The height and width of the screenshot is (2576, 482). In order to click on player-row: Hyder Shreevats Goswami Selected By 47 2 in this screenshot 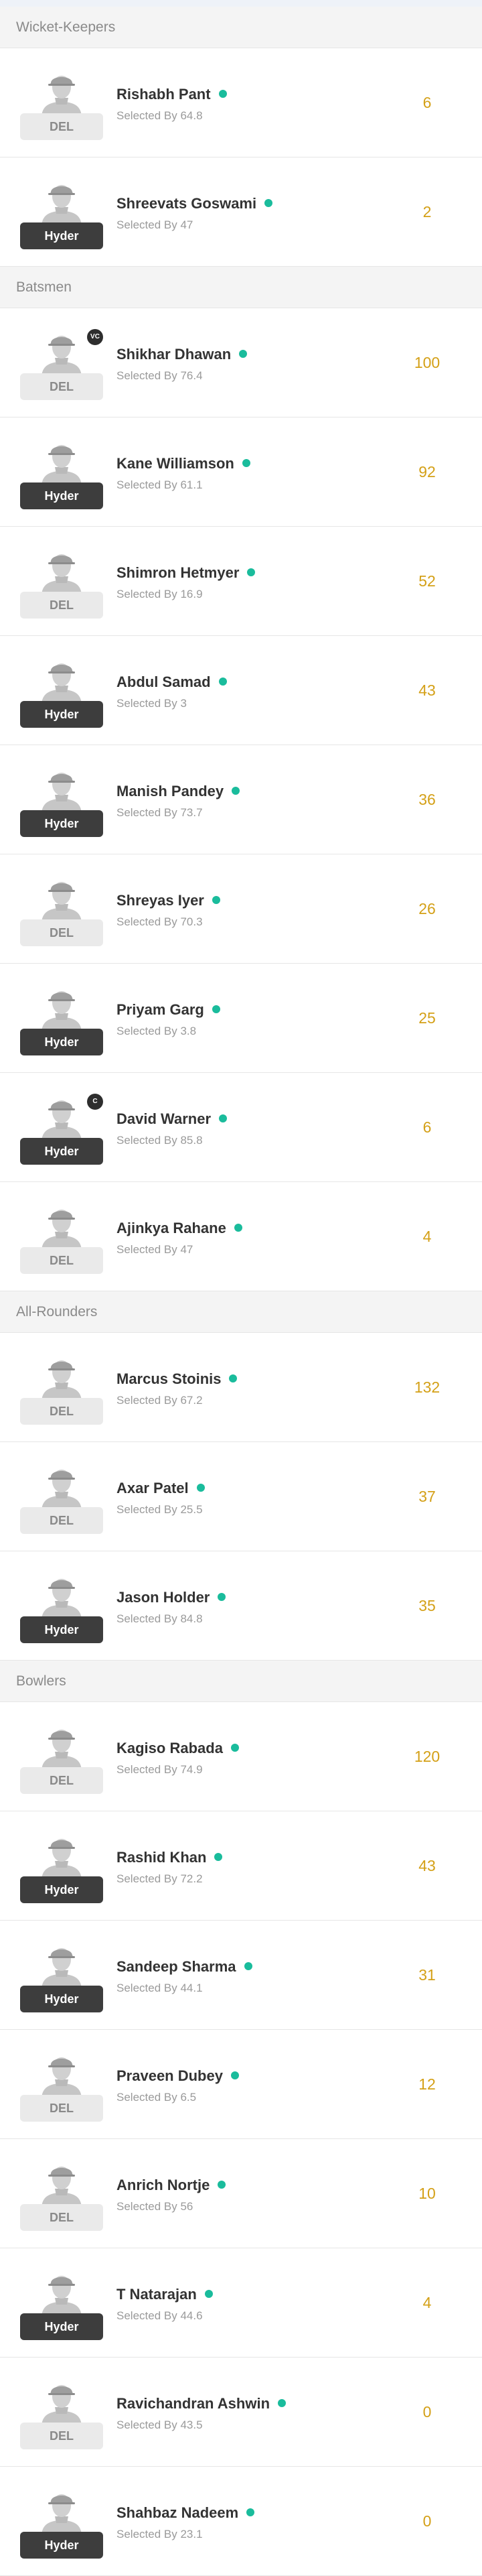, I will do `click(241, 212)`.